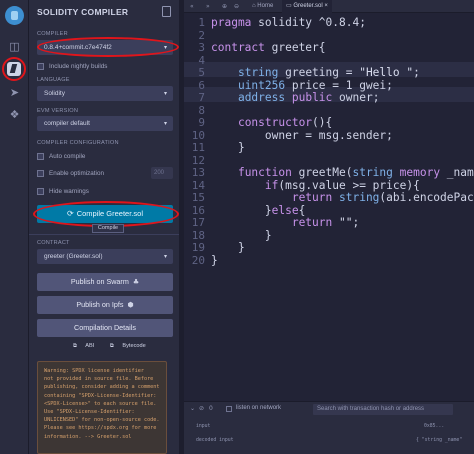  What do you see at coordinates (192, 6) in the screenshot?
I see `chevron-left-icon: «` at bounding box center [192, 6].